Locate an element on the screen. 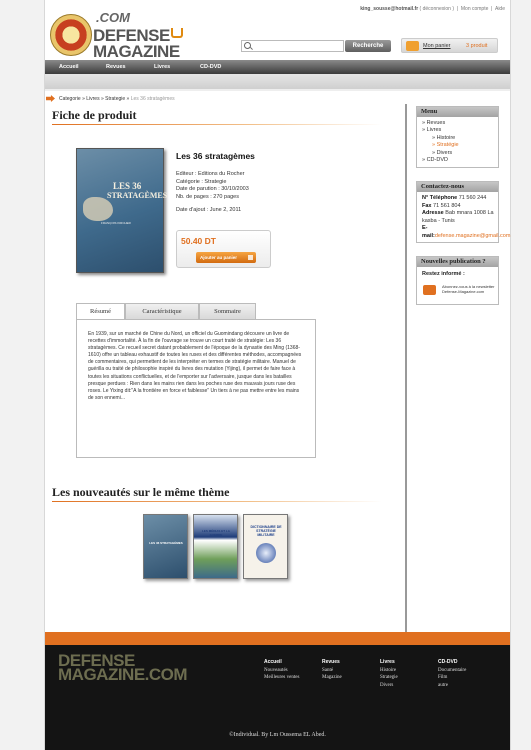 The image size is (531, 750). main-nav: Accueil Revues Livres CD-DVD is located at coordinates (277, 67).